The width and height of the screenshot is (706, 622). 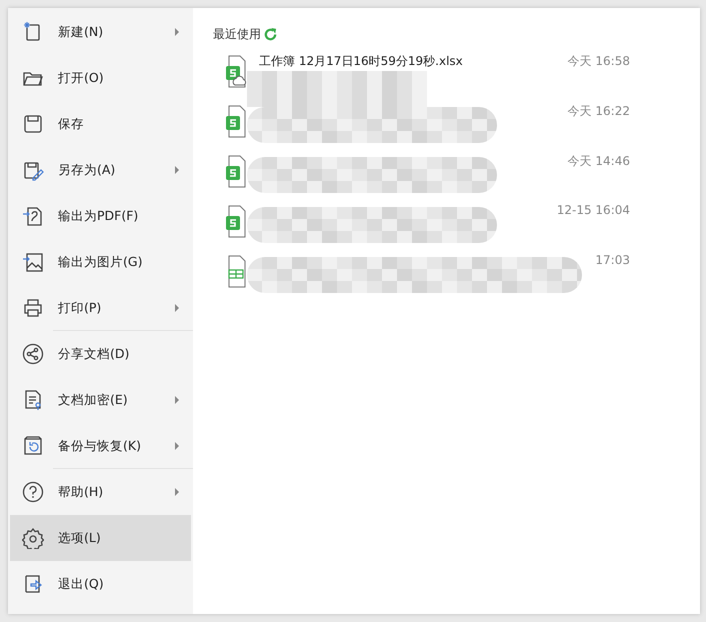 I want to click on file-time: 17:03, so click(x=612, y=260).